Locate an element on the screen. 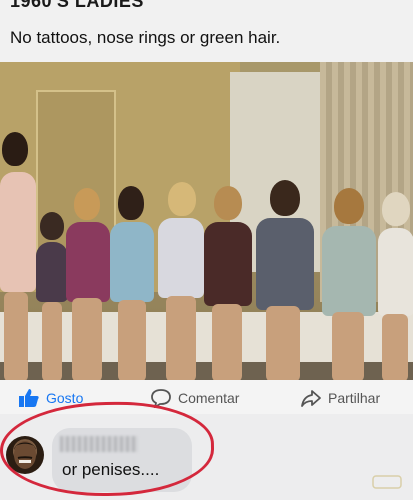  share-label: Partilhar is located at coordinates (354, 398).